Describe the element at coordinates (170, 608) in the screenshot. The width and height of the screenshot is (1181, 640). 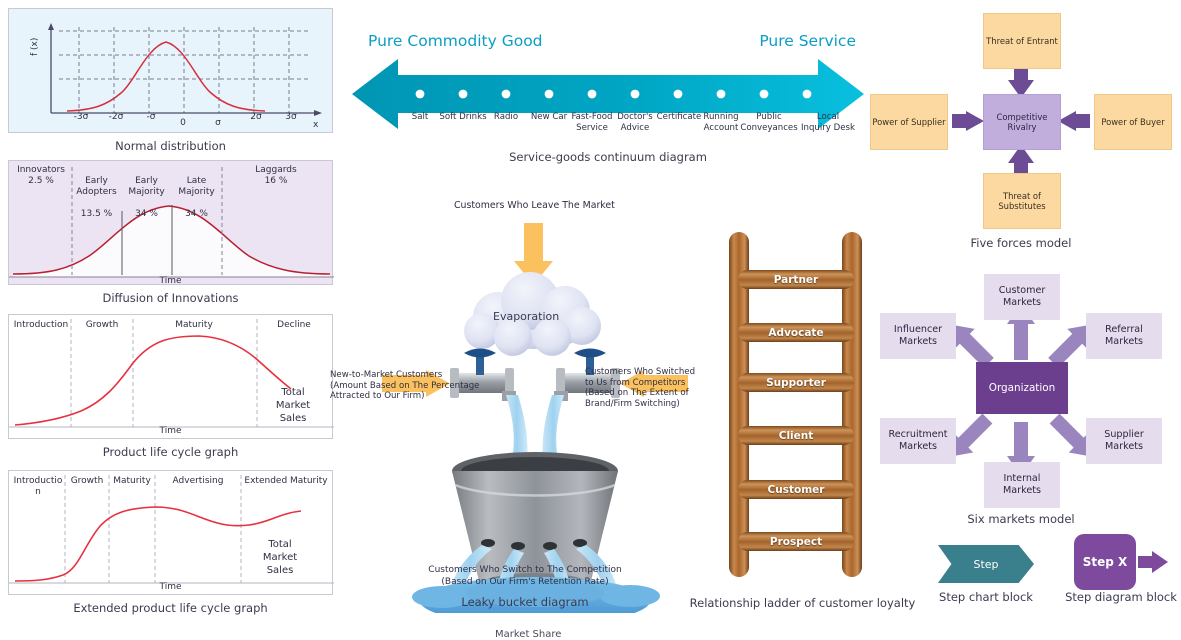
I see `eplc-caption: Extended product life cycle graph` at that location.